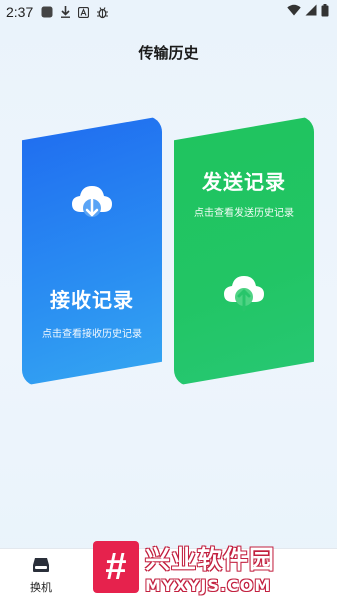  What do you see at coordinates (92, 204) in the screenshot?
I see `cloud-download-icon` at bounding box center [92, 204].